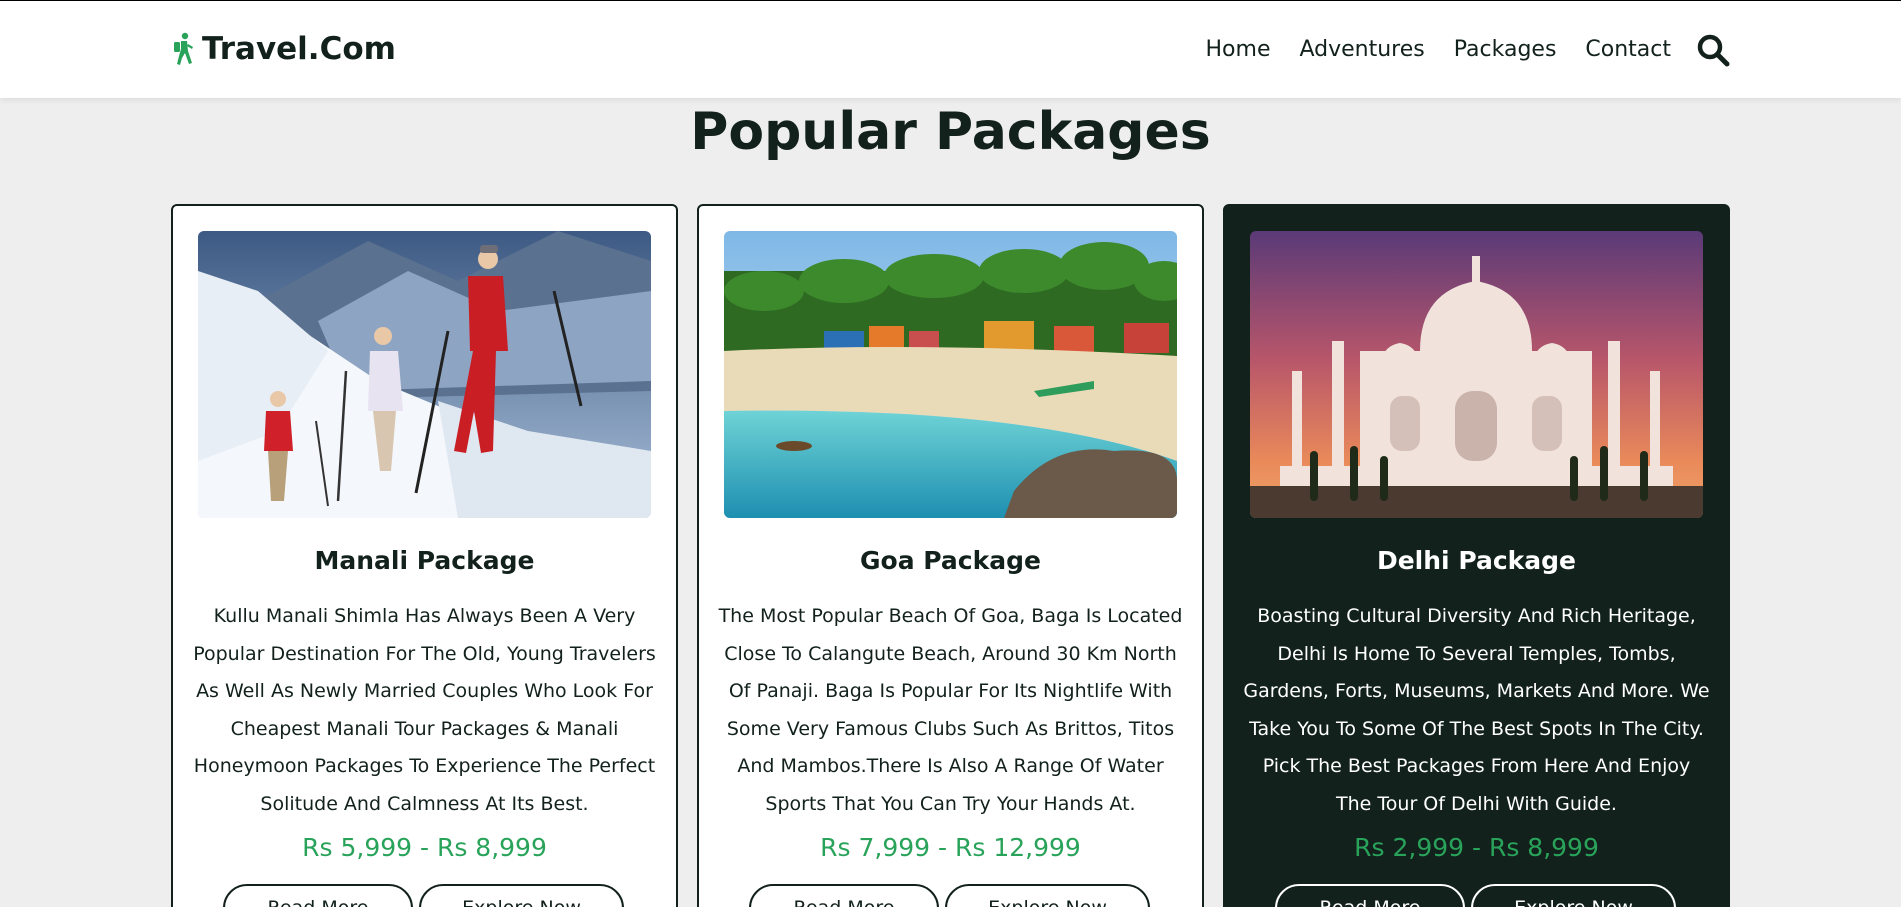  I want to click on nav-adventures: Adventures, so click(1361, 49).